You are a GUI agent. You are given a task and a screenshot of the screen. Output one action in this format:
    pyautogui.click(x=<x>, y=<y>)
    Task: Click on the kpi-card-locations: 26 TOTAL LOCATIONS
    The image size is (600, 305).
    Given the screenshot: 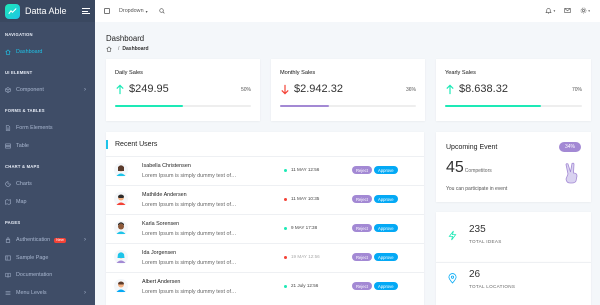 What is the action you would take?
    pyautogui.click(x=513, y=283)
    